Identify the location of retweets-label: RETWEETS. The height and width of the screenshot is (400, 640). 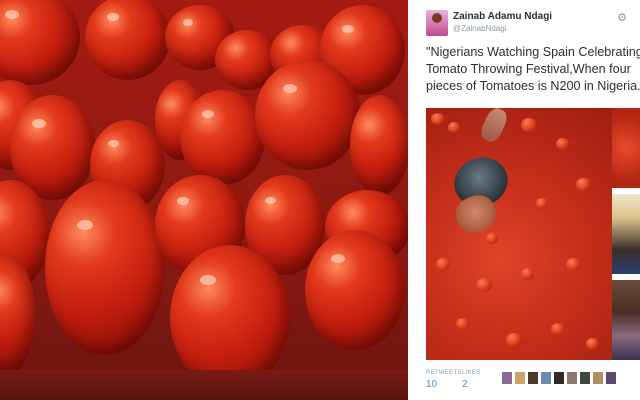
(444, 373).